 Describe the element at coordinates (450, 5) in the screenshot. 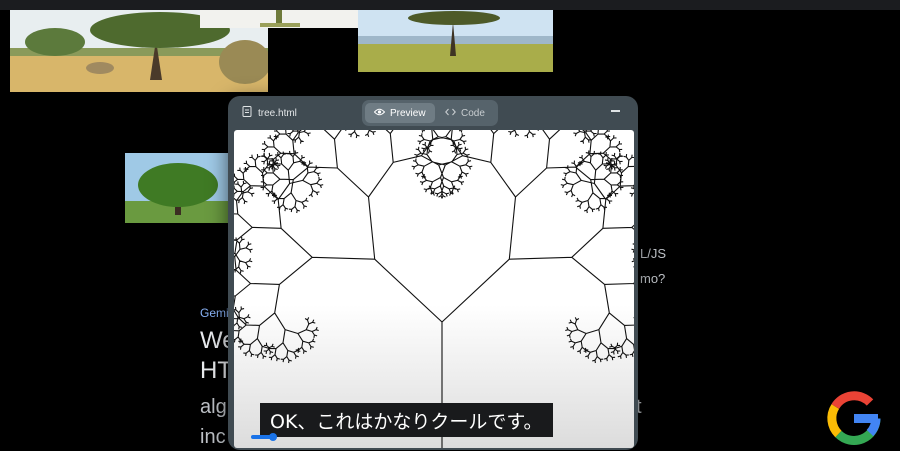

I see `top-bar` at that location.